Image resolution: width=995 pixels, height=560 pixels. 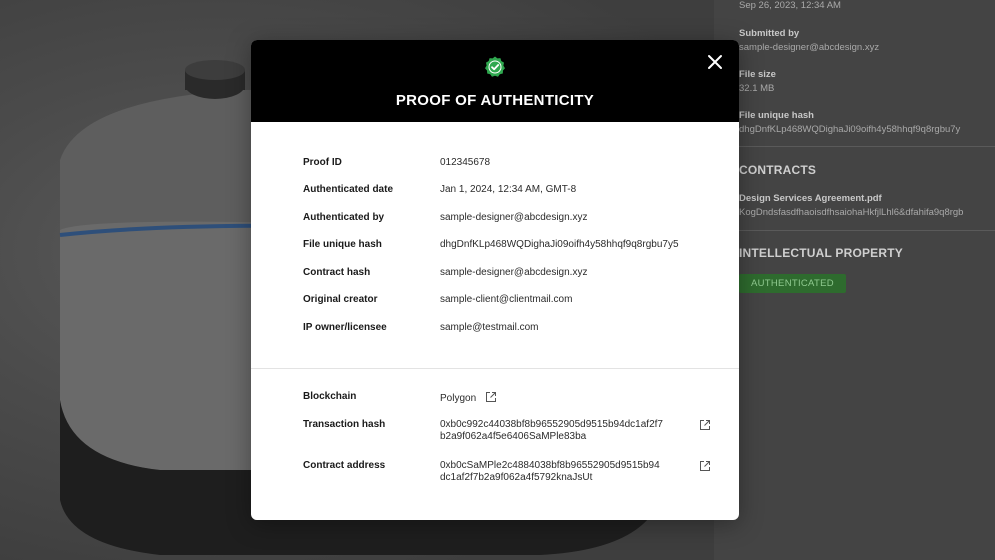 What do you see at coordinates (513, 436) in the screenshot?
I see `transaction-hash-line: b2a9f062a4f5e6406SaMPle83ba` at bounding box center [513, 436].